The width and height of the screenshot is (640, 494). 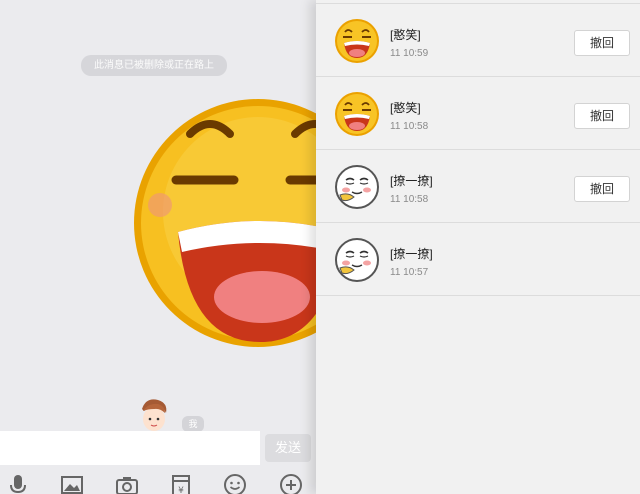 I want to click on recall-item: [憨笑] 11 10:58 撤回, so click(x=478, y=113).